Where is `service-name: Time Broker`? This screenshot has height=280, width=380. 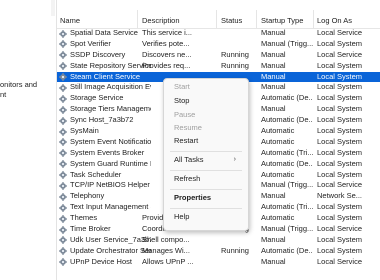
service-name: Time Broker is located at coordinates (90, 229).